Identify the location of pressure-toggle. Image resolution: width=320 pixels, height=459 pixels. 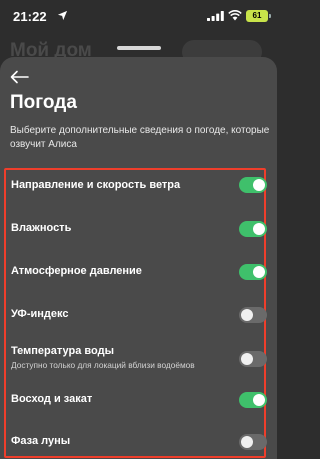
(253, 272).